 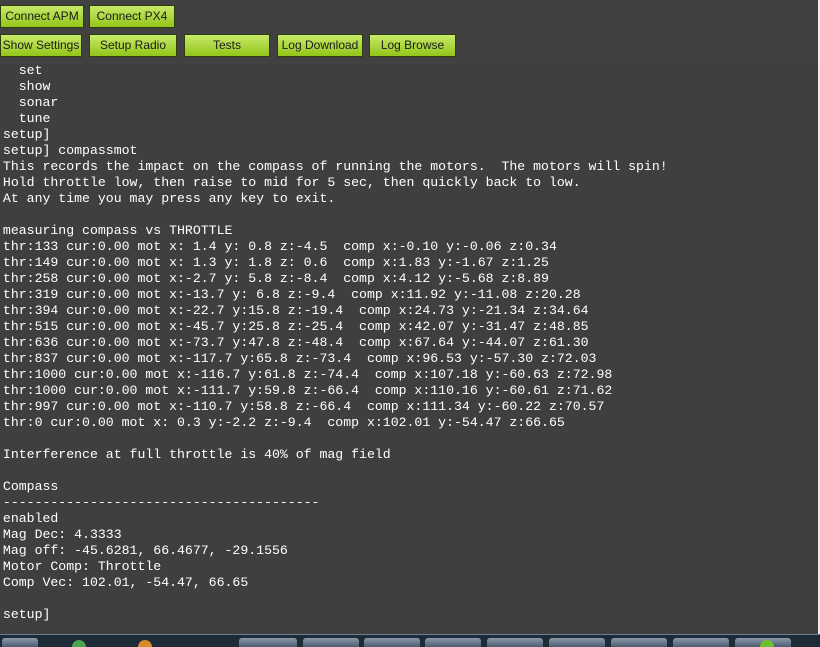 What do you see at coordinates (133, 45) in the screenshot?
I see `setup-radio-button: Setup Radio` at bounding box center [133, 45].